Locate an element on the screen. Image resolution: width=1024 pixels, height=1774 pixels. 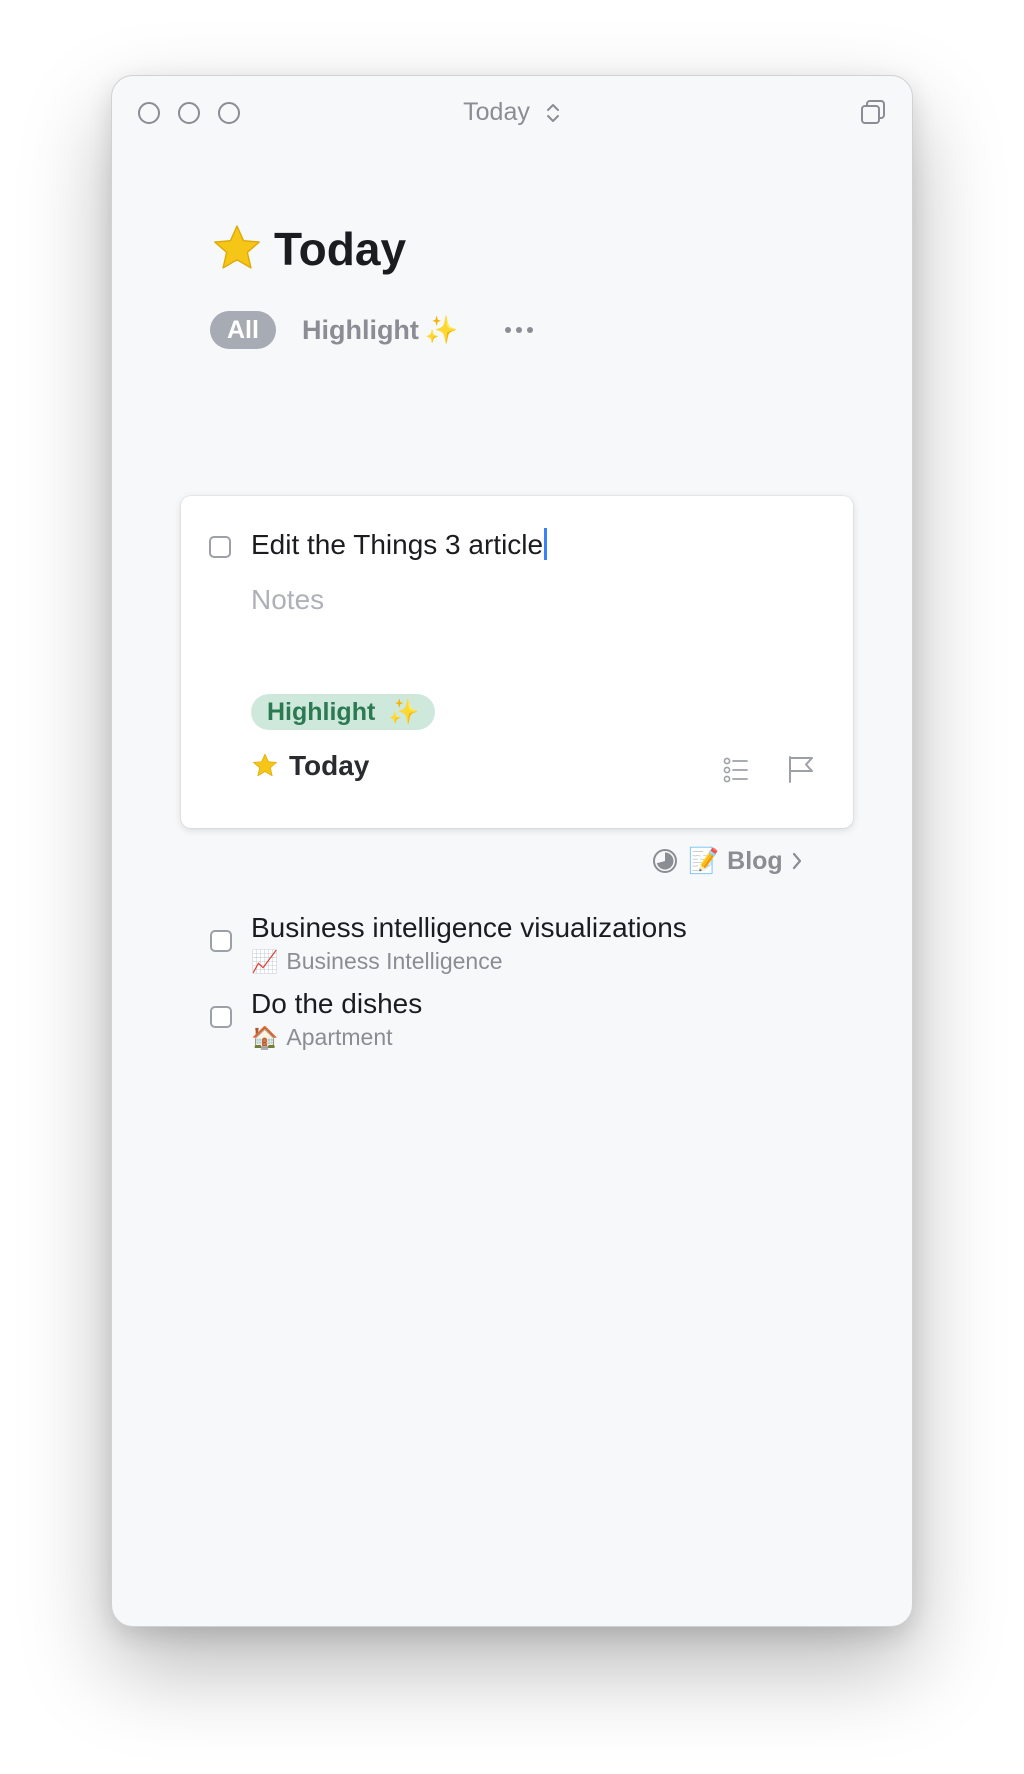
chevron-right-icon is located at coordinates (796, 861).